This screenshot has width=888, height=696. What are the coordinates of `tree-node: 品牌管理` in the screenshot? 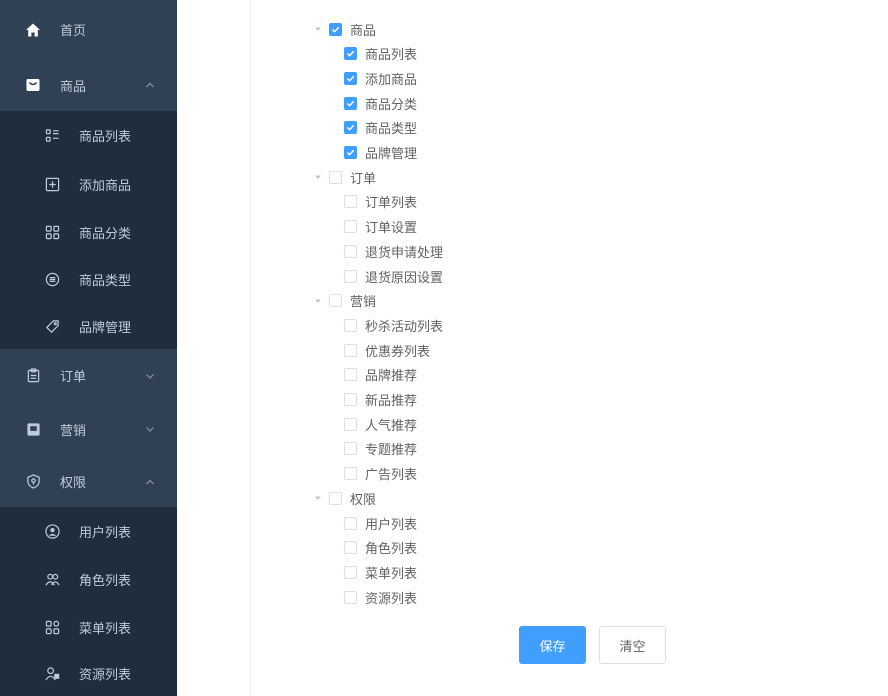 It's located at (380, 153).